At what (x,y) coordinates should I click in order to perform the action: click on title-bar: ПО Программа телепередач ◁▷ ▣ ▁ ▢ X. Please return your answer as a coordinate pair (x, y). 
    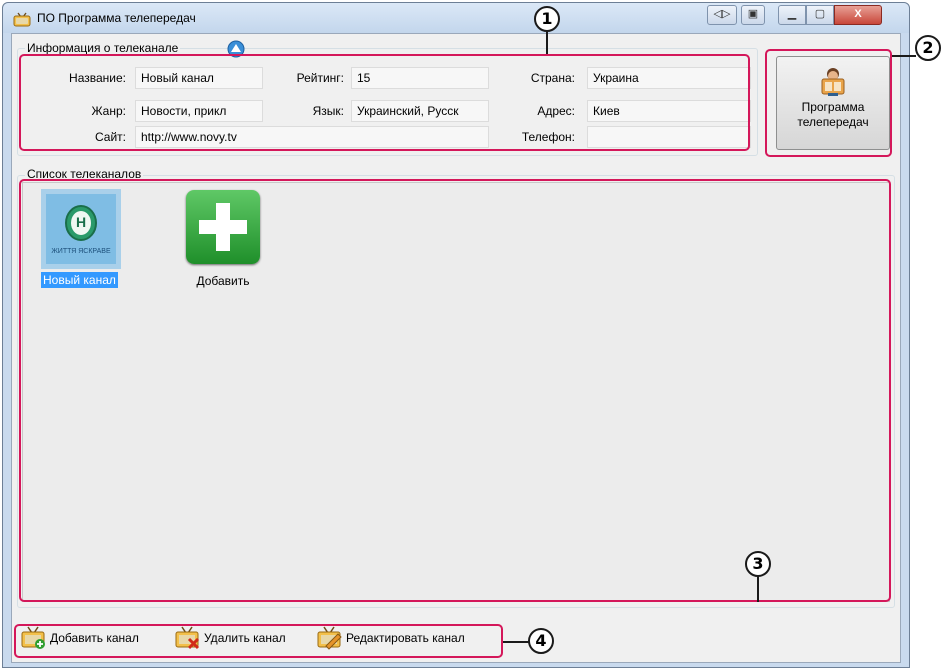
    Looking at the image, I should click on (456, 18).